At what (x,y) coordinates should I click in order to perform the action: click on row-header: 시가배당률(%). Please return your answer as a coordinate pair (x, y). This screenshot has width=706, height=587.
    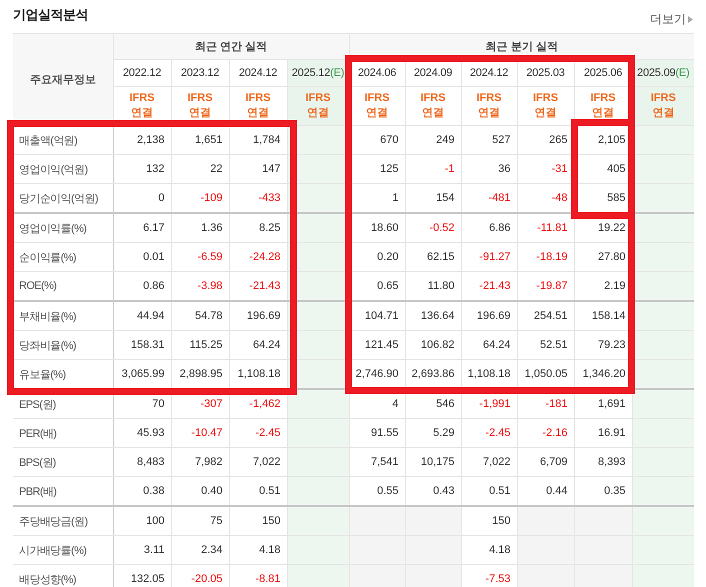
    Looking at the image, I should click on (63, 550).